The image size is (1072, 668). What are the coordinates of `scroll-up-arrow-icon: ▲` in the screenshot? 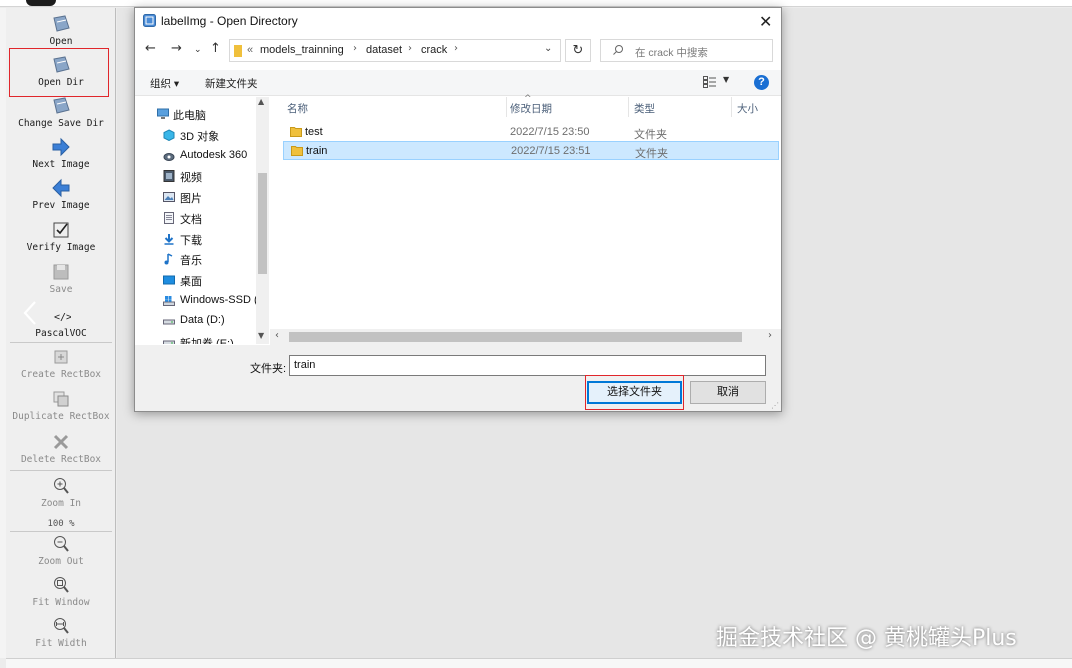 It's located at (261, 101).